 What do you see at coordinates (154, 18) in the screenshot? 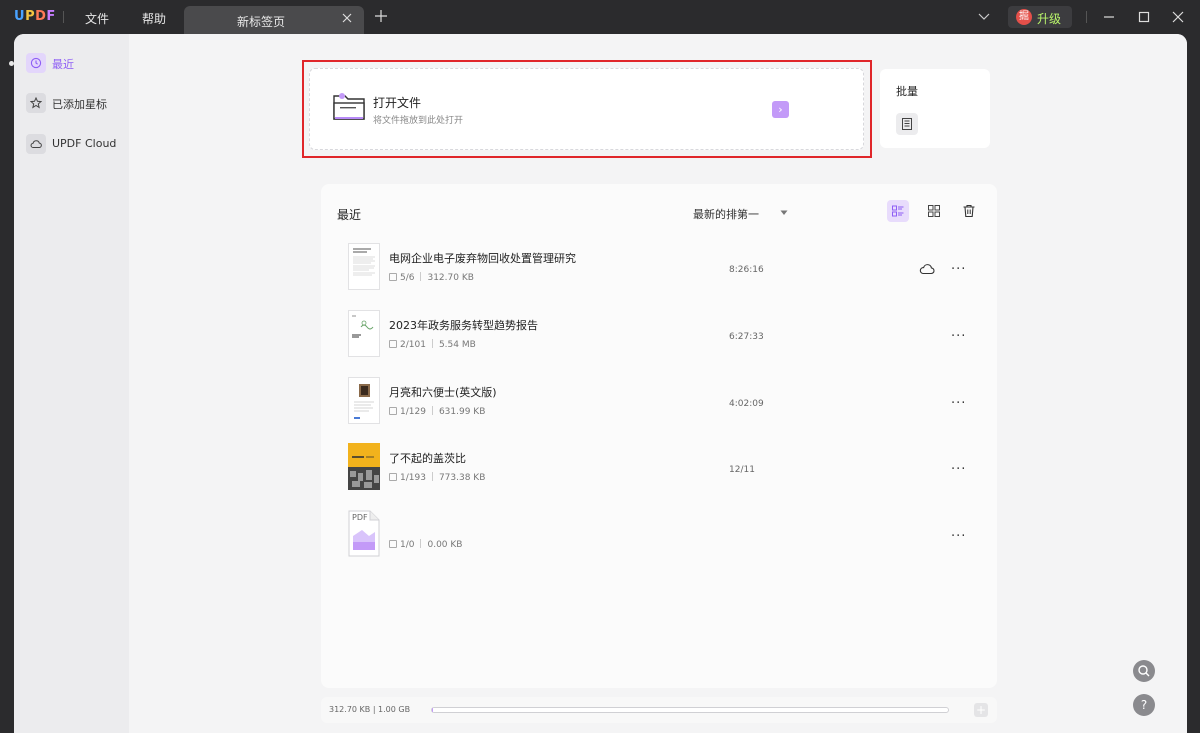
I see `menu-help: 帮助` at bounding box center [154, 18].